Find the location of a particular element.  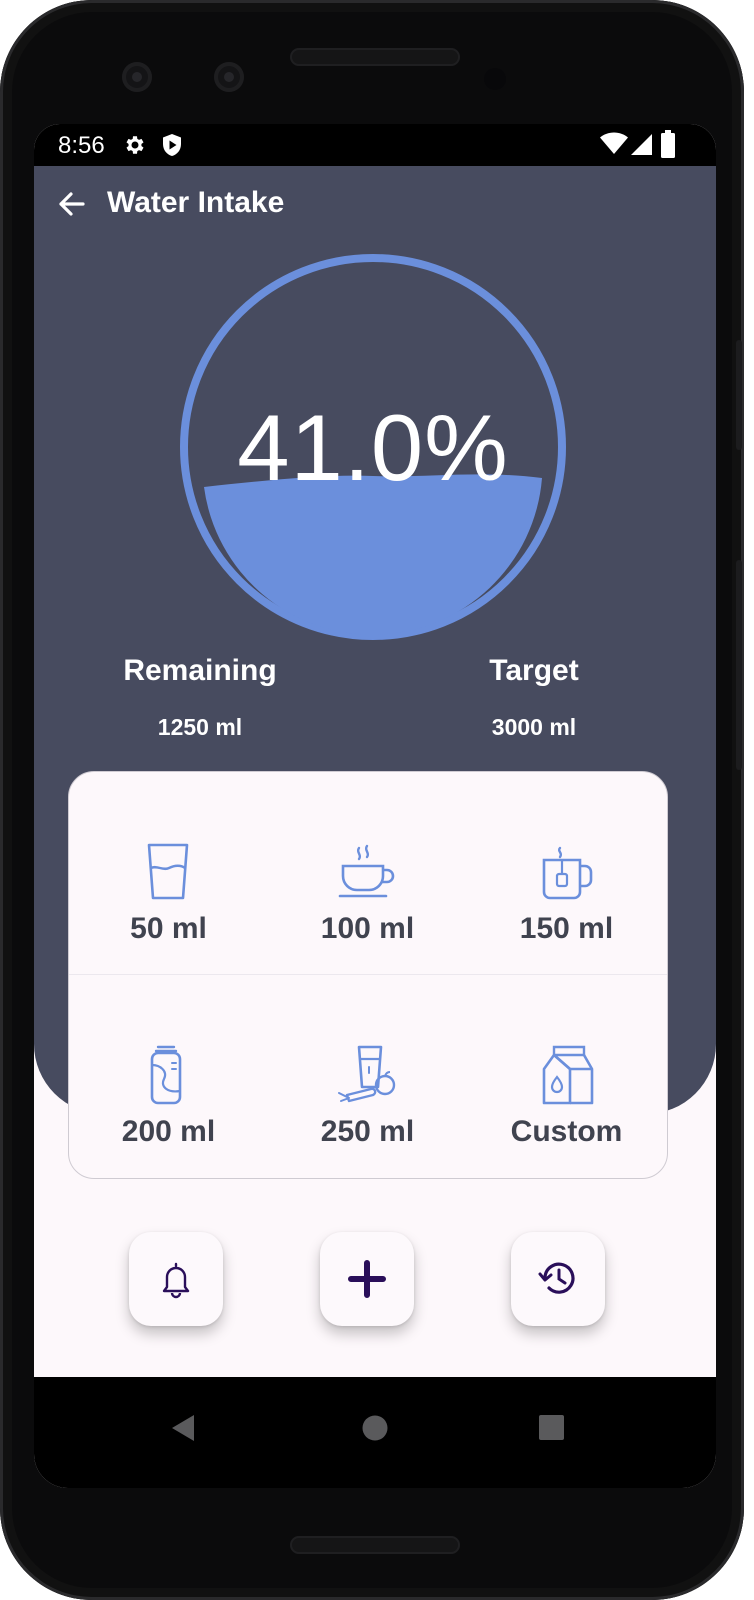

bottom-speaker is located at coordinates (375, 1545).